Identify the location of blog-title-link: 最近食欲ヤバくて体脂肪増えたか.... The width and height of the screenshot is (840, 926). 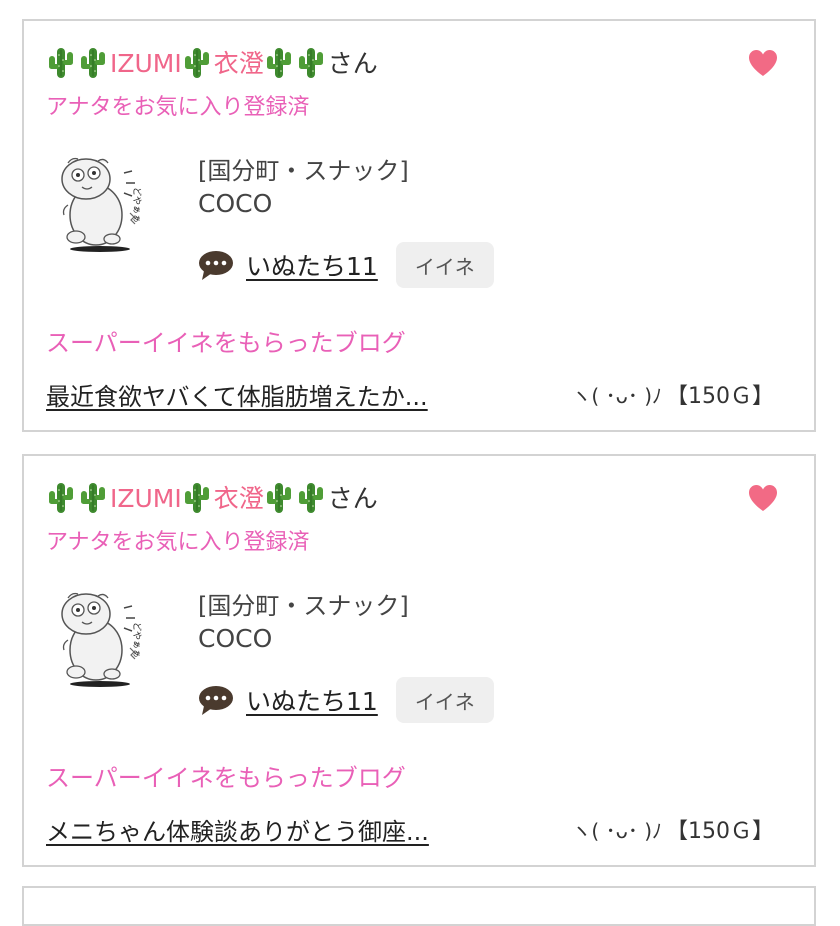
(237, 394).